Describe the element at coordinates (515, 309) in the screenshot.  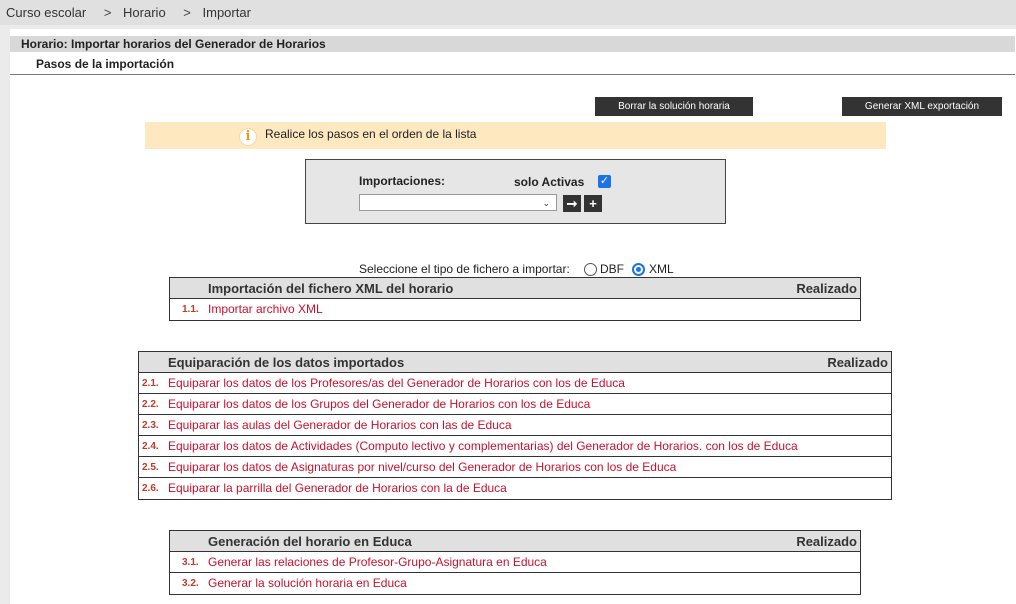
I see `table-row: 1.1. Importar archivo XML` at that location.